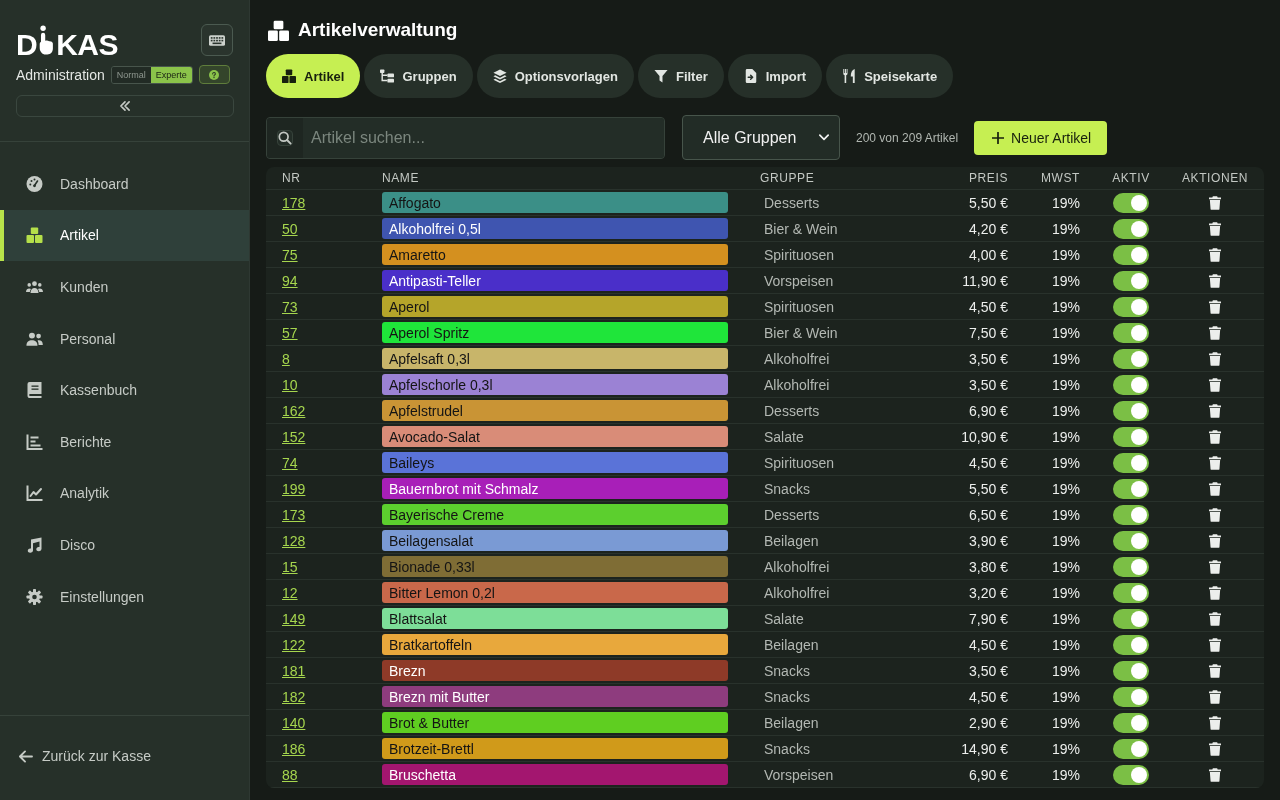 The image size is (1280, 800). I want to click on nav-item: Einstellungen, so click(124, 596).